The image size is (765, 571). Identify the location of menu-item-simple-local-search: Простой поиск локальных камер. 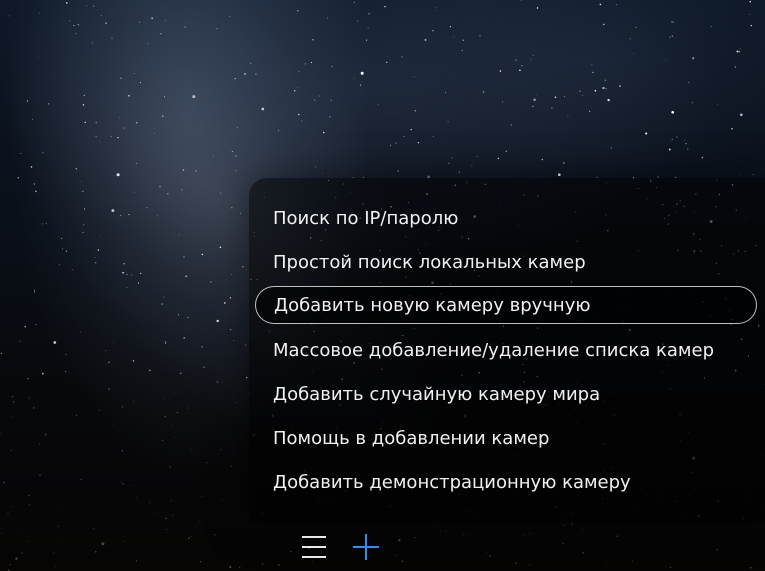
(429, 263).